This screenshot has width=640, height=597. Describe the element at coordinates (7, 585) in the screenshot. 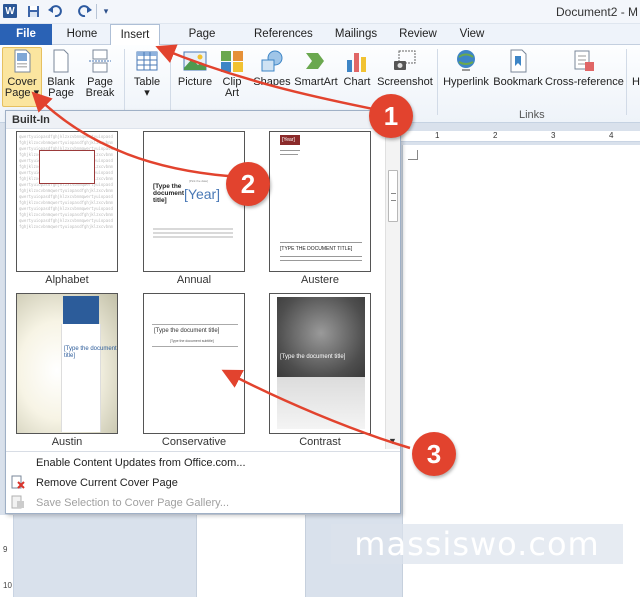

I see `ruler-tick: 10` at that location.